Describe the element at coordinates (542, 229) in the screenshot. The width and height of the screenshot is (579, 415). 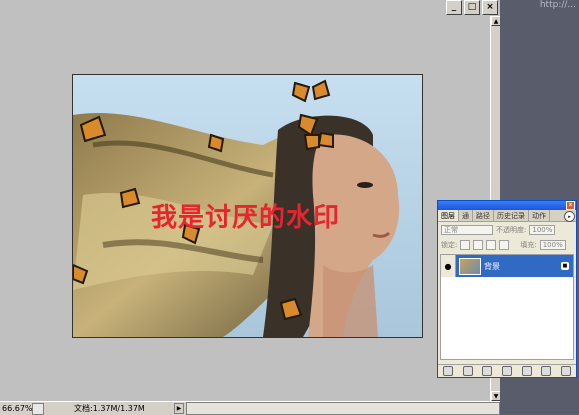
I see `opacity-input: 100%` at that location.